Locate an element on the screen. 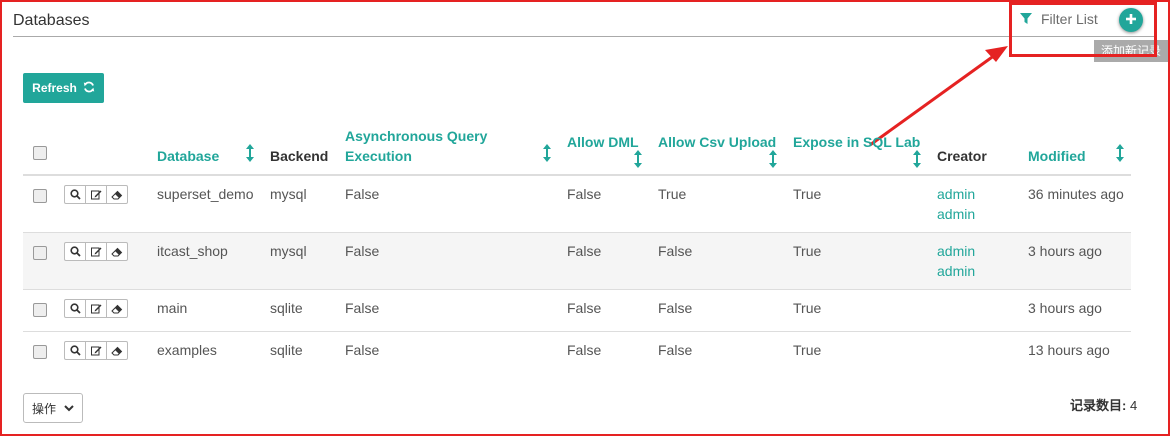  refresh-button: Refresh is located at coordinates (63, 88).